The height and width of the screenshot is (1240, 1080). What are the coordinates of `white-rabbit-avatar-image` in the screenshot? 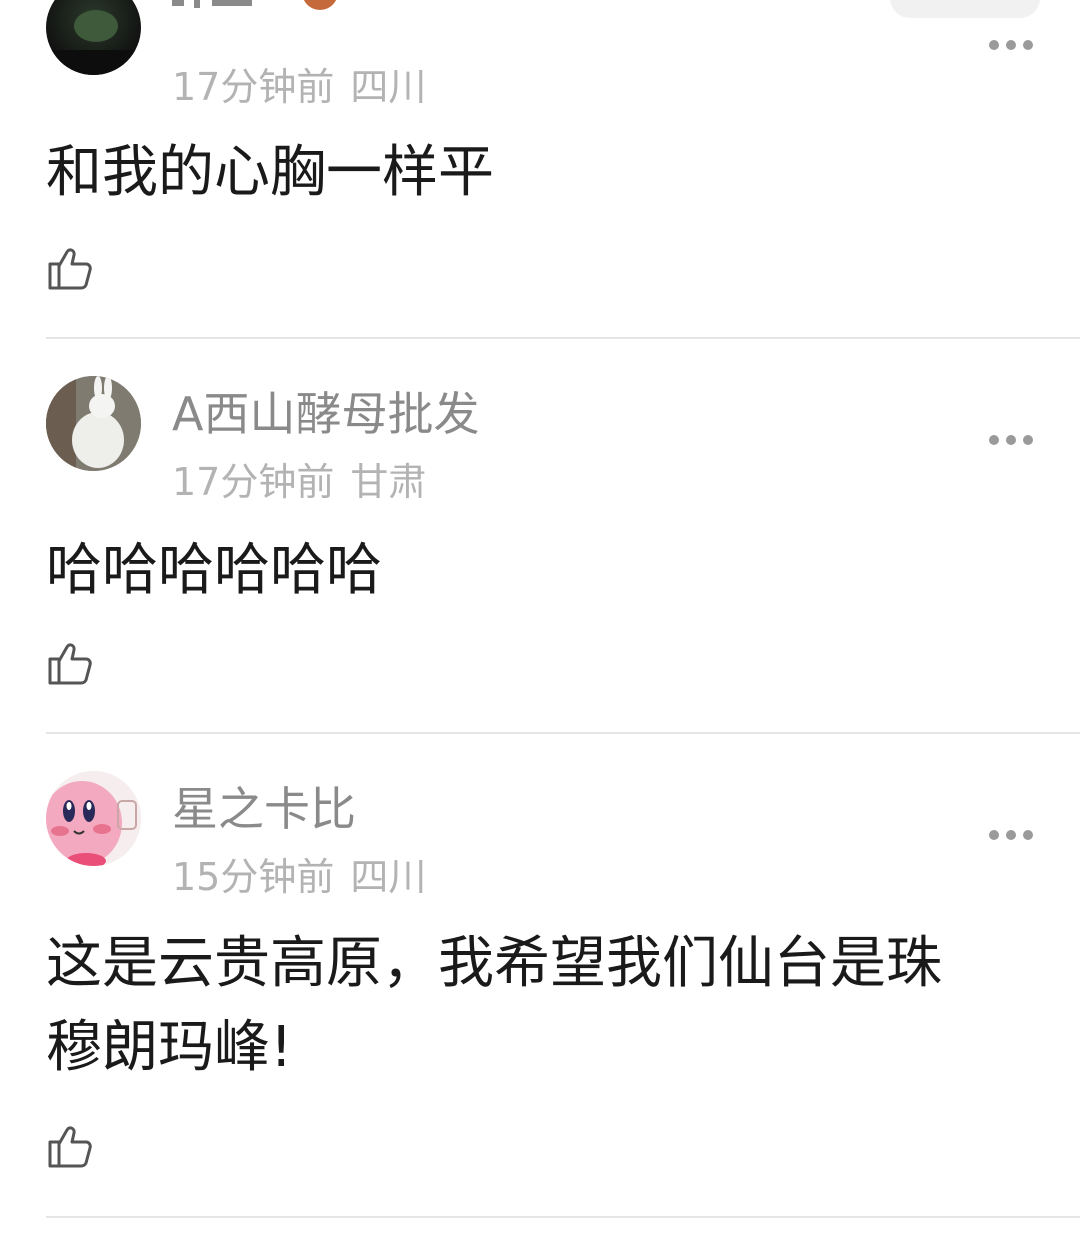 It's located at (93, 423).